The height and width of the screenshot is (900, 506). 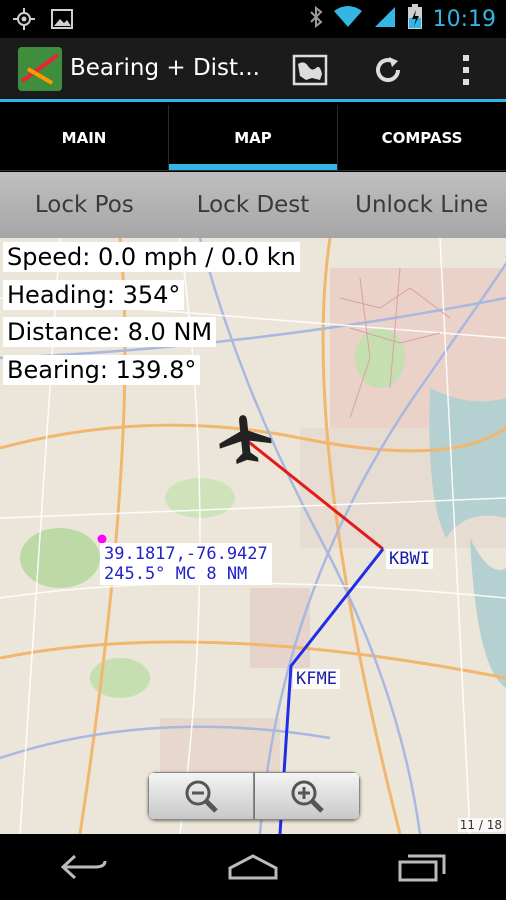 What do you see at coordinates (24, 21) in the screenshot?
I see `gps-icon` at bounding box center [24, 21].